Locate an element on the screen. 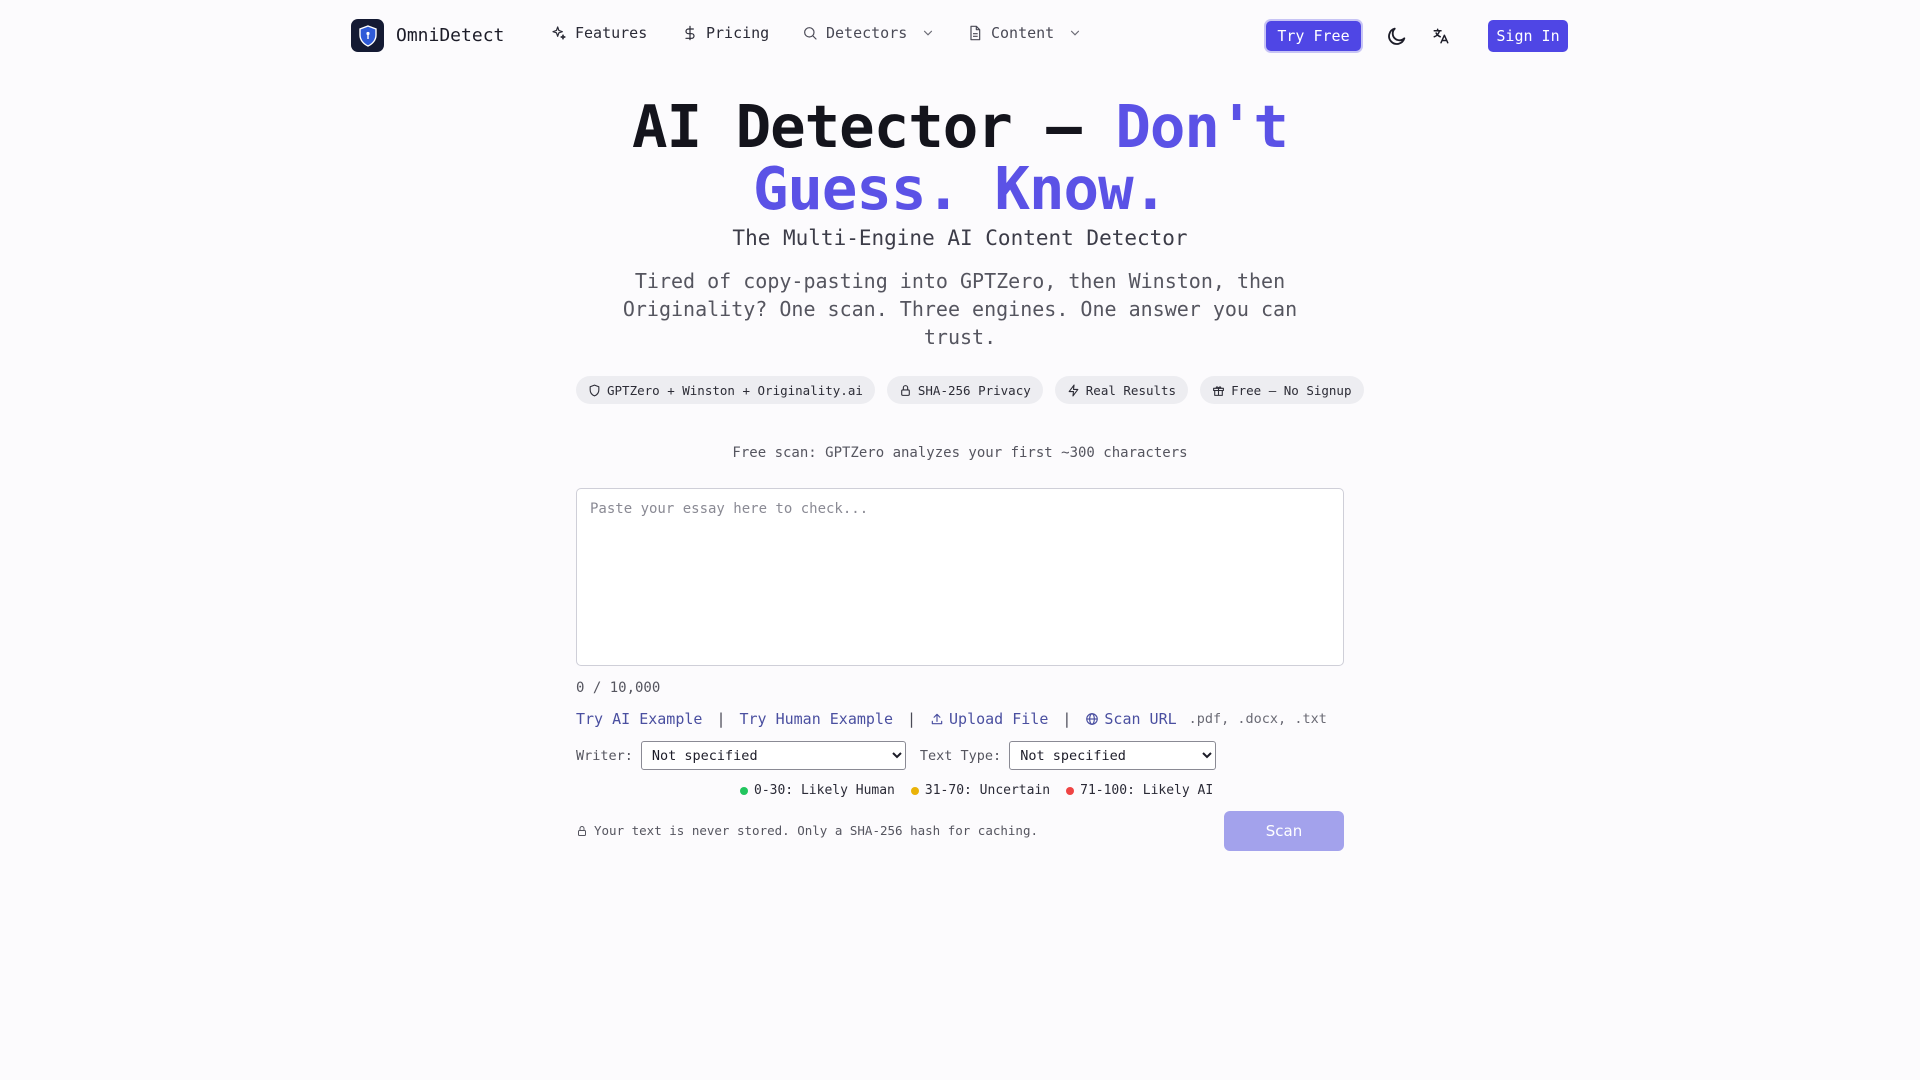  nav-content-dropdown: Content is located at coordinates (1024, 33).